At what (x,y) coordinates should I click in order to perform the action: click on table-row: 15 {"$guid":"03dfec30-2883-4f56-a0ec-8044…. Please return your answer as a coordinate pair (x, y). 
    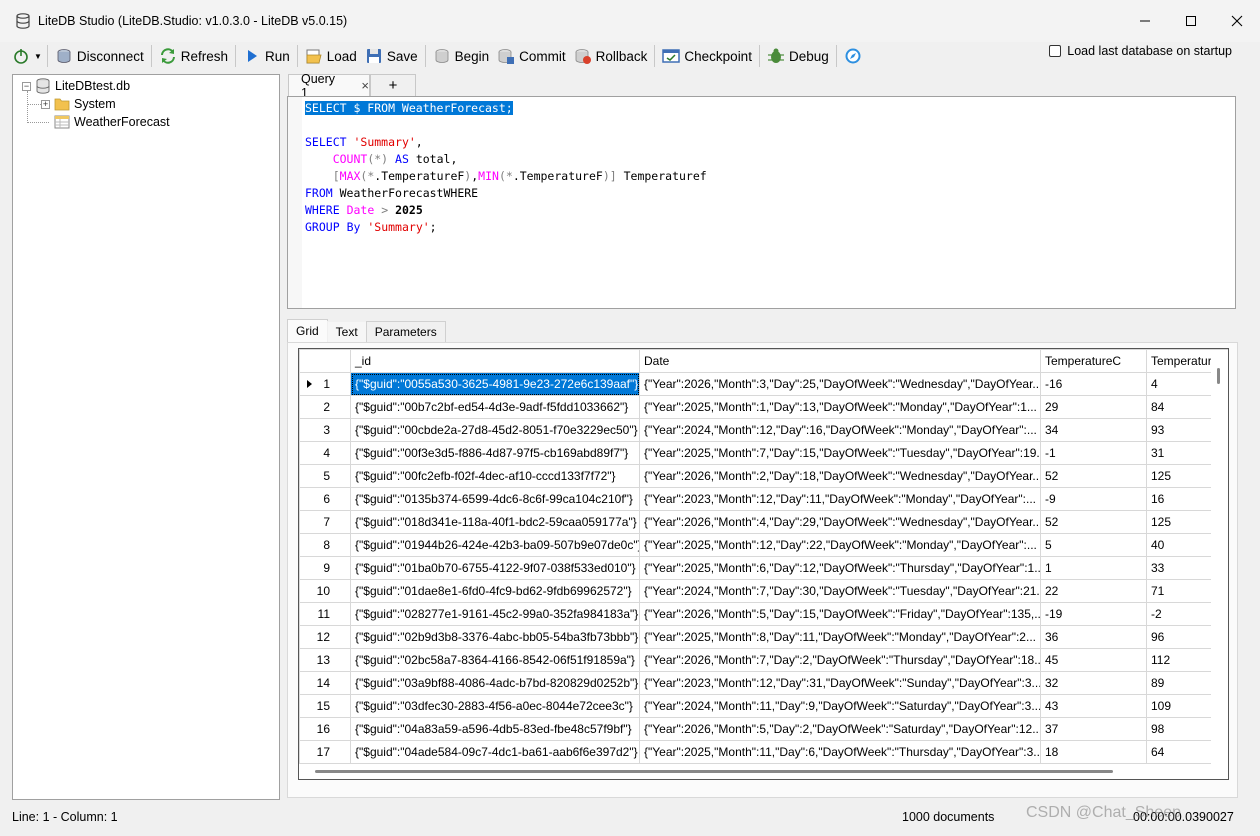
    Looking at the image, I should click on (763, 706).